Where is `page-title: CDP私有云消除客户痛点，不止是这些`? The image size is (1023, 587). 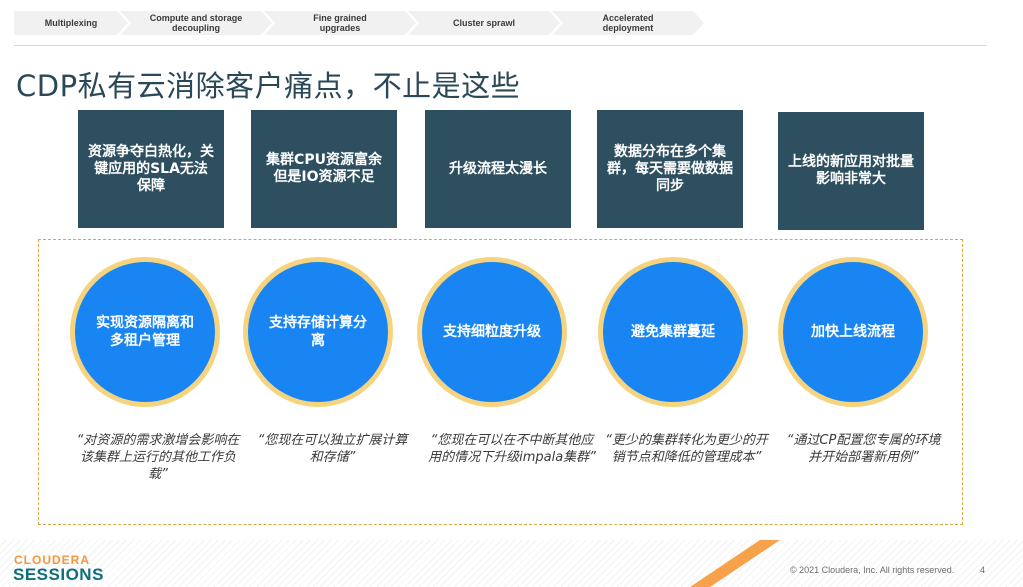
page-title: CDP私有云消除客户痛点，不止是这些 is located at coordinates (268, 86).